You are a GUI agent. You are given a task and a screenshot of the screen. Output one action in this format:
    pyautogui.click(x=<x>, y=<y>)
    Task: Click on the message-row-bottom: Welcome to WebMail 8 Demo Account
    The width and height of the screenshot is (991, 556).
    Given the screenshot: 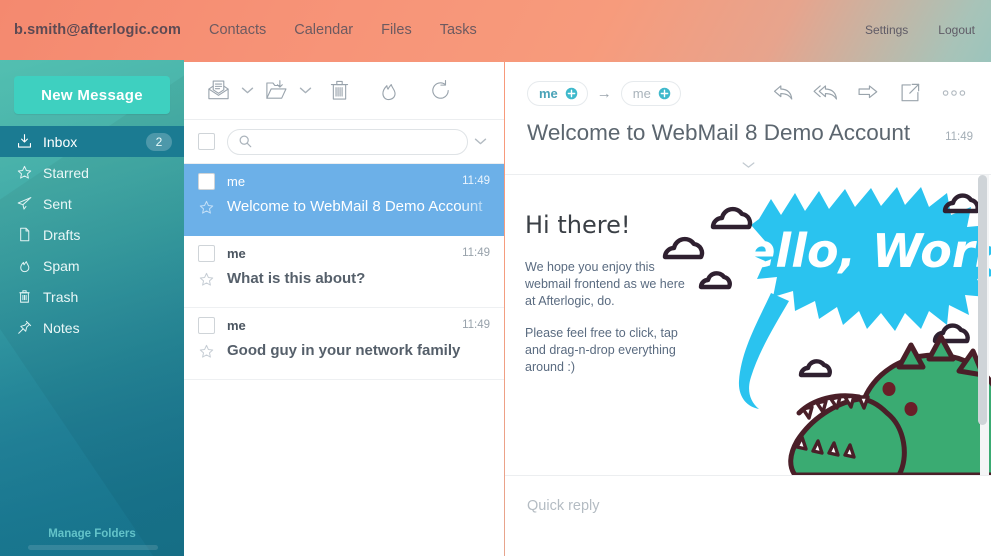 What is the action you would take?
    pyautogui.click(x=344, y=209)
    